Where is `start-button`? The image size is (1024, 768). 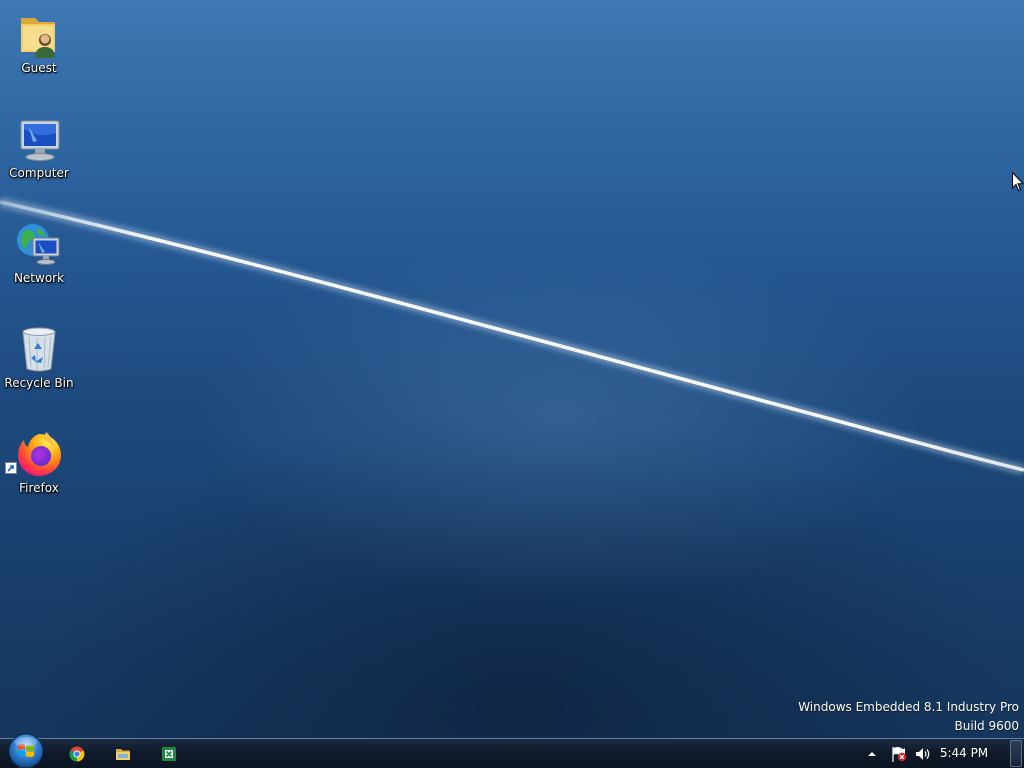
start-button is located at coordinates (26, 750).